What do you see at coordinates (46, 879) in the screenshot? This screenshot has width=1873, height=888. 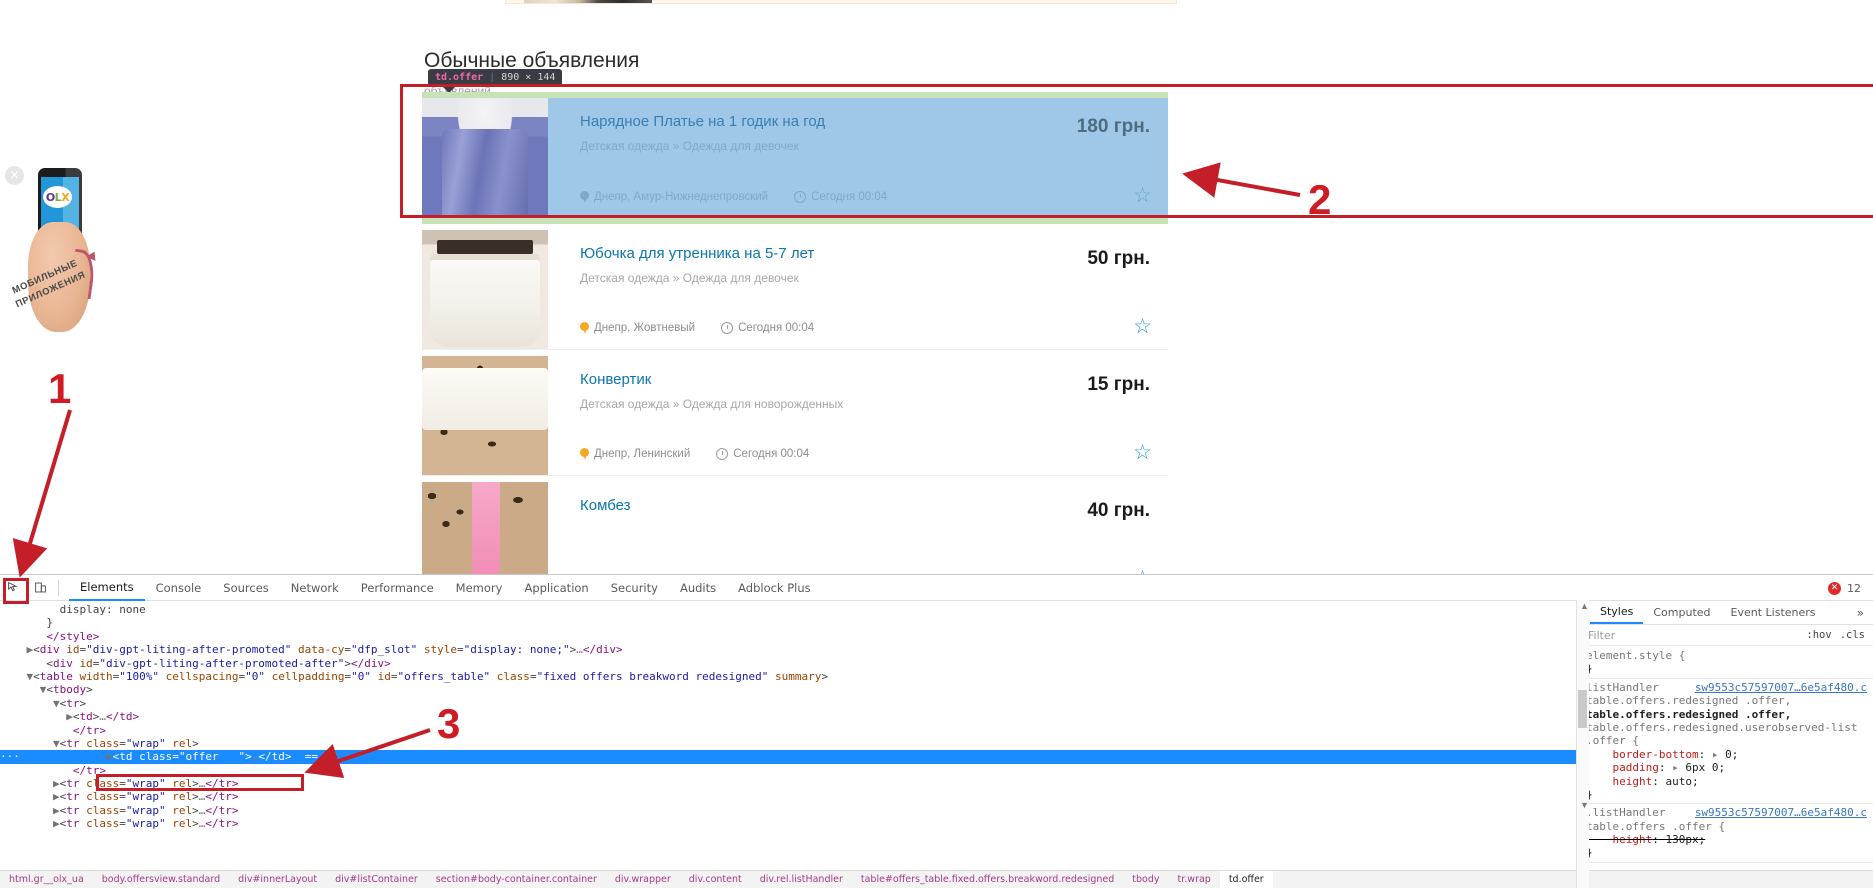 I see `breadcrumb-item: html.gr__olx_ua` at bounding box center [46, 879].